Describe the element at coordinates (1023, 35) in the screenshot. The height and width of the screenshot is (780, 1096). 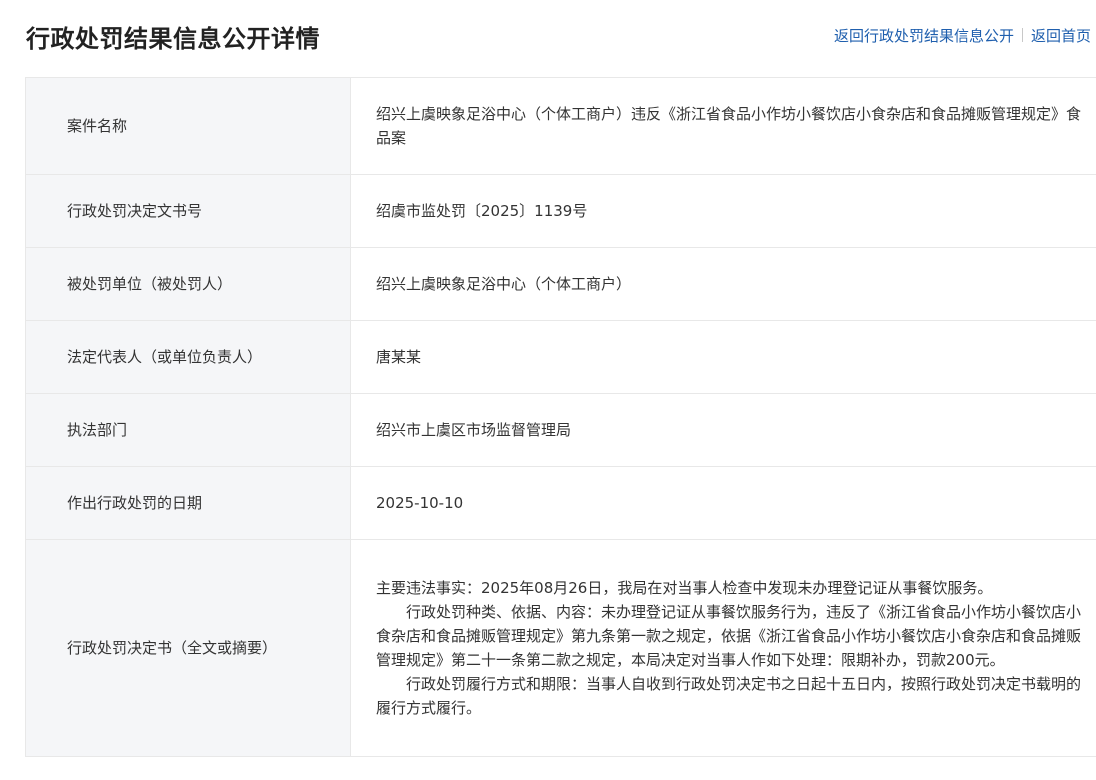
I see `link-separator` at that location.